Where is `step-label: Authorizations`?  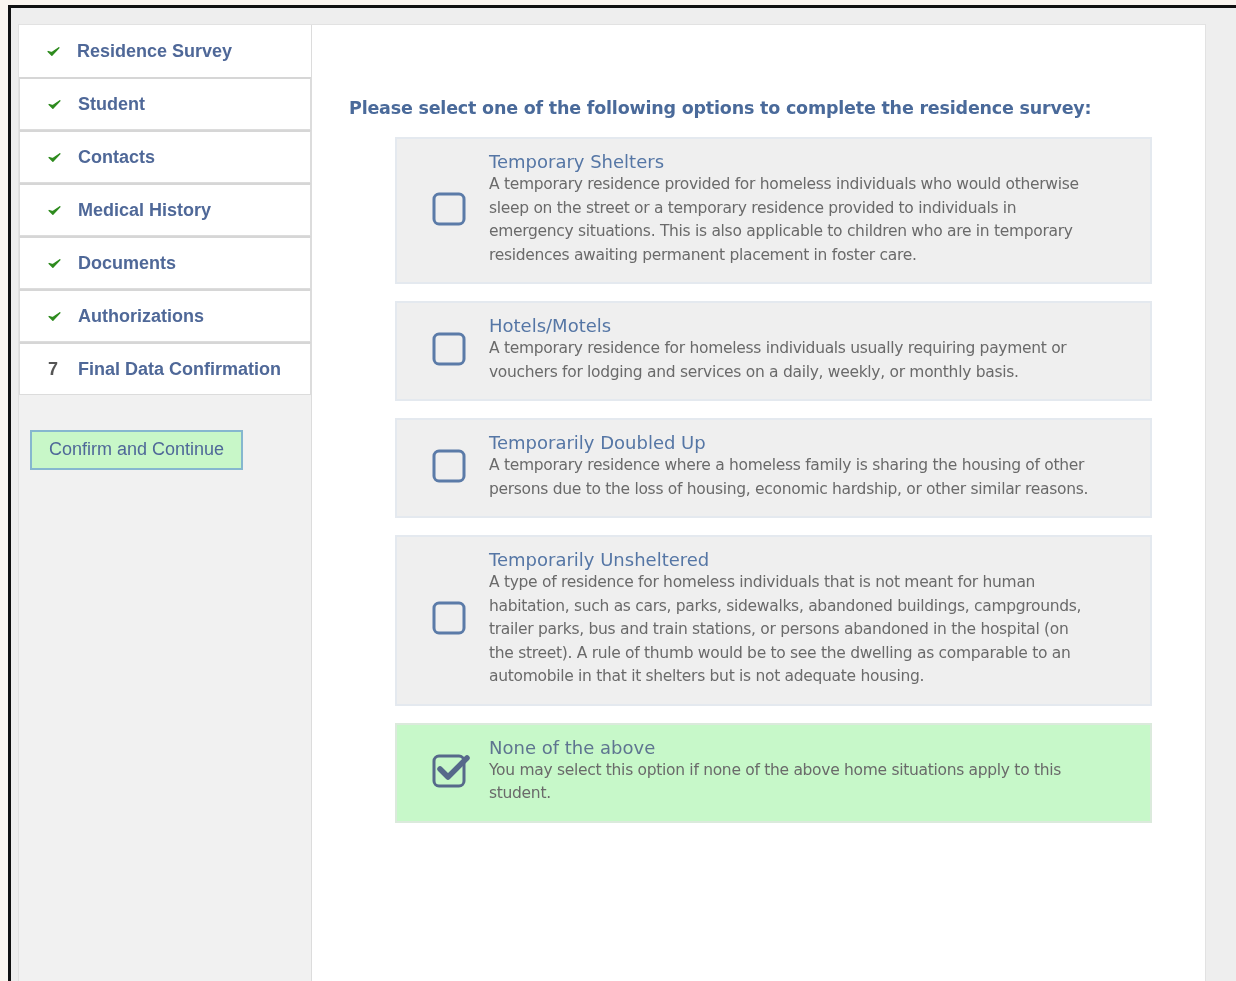
step-label: Authorizations is located at coordinates (141, 316).